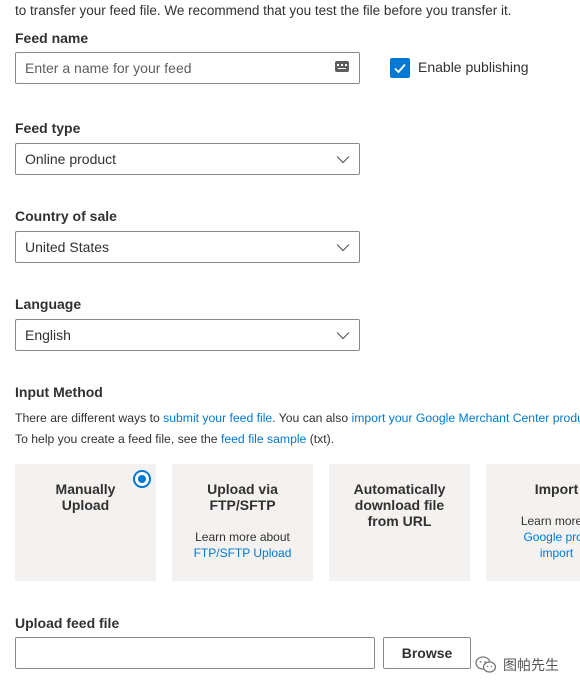  What do you see at coordinates (473, 67) in the screenshot?
I see `enable-publishing-label: Enable publishing` at bounding box center [473, 67].